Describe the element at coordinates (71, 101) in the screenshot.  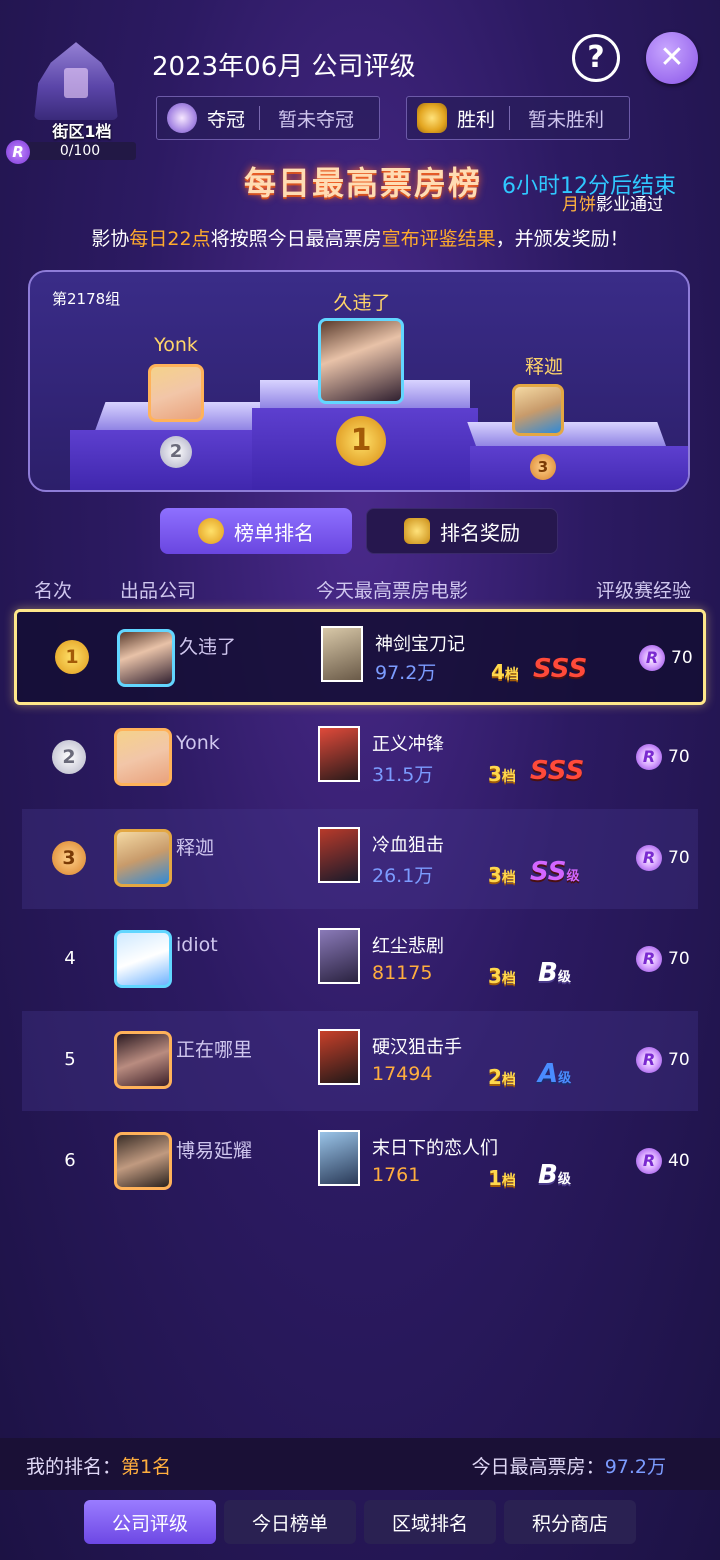
I see `district-badge: 街区1档 0/100 R` at that location.